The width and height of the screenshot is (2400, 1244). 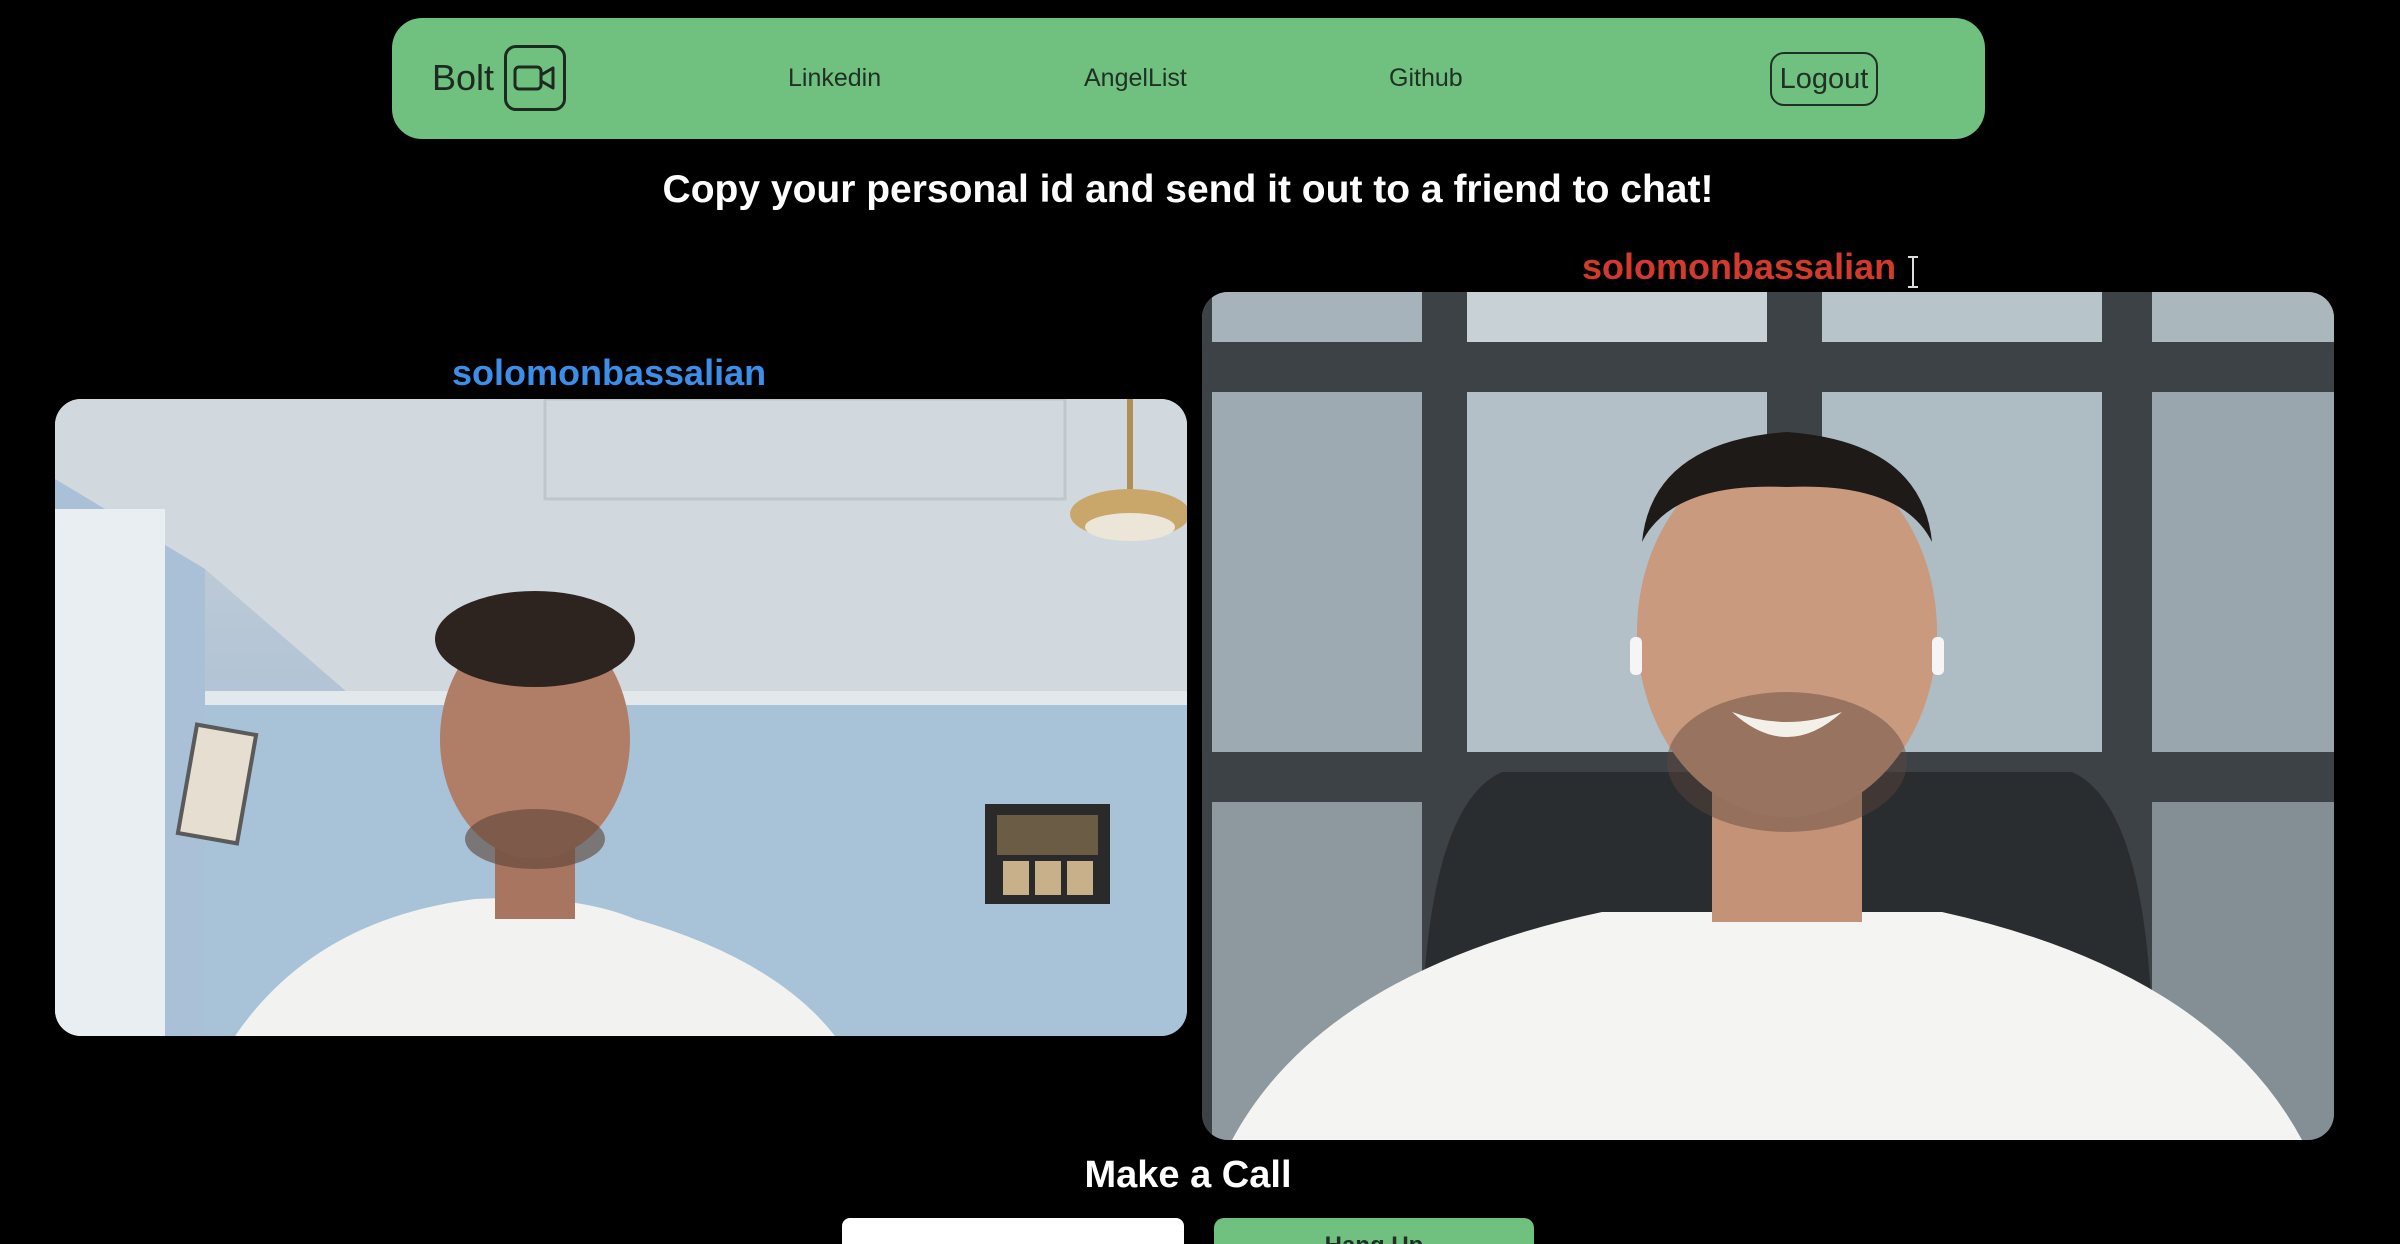 I want to click on hang-up-button: Hang Up, so click(x=1374, y=1231).